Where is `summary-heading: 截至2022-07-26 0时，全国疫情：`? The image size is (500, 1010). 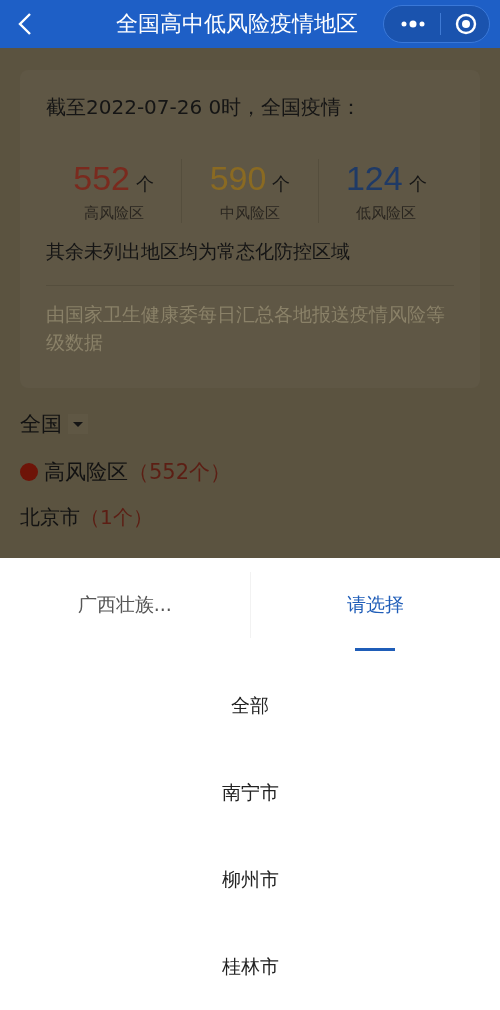
summary-heading: 截至2022-07-26 0时，全国疫情： is located at coordinates (204, 107).